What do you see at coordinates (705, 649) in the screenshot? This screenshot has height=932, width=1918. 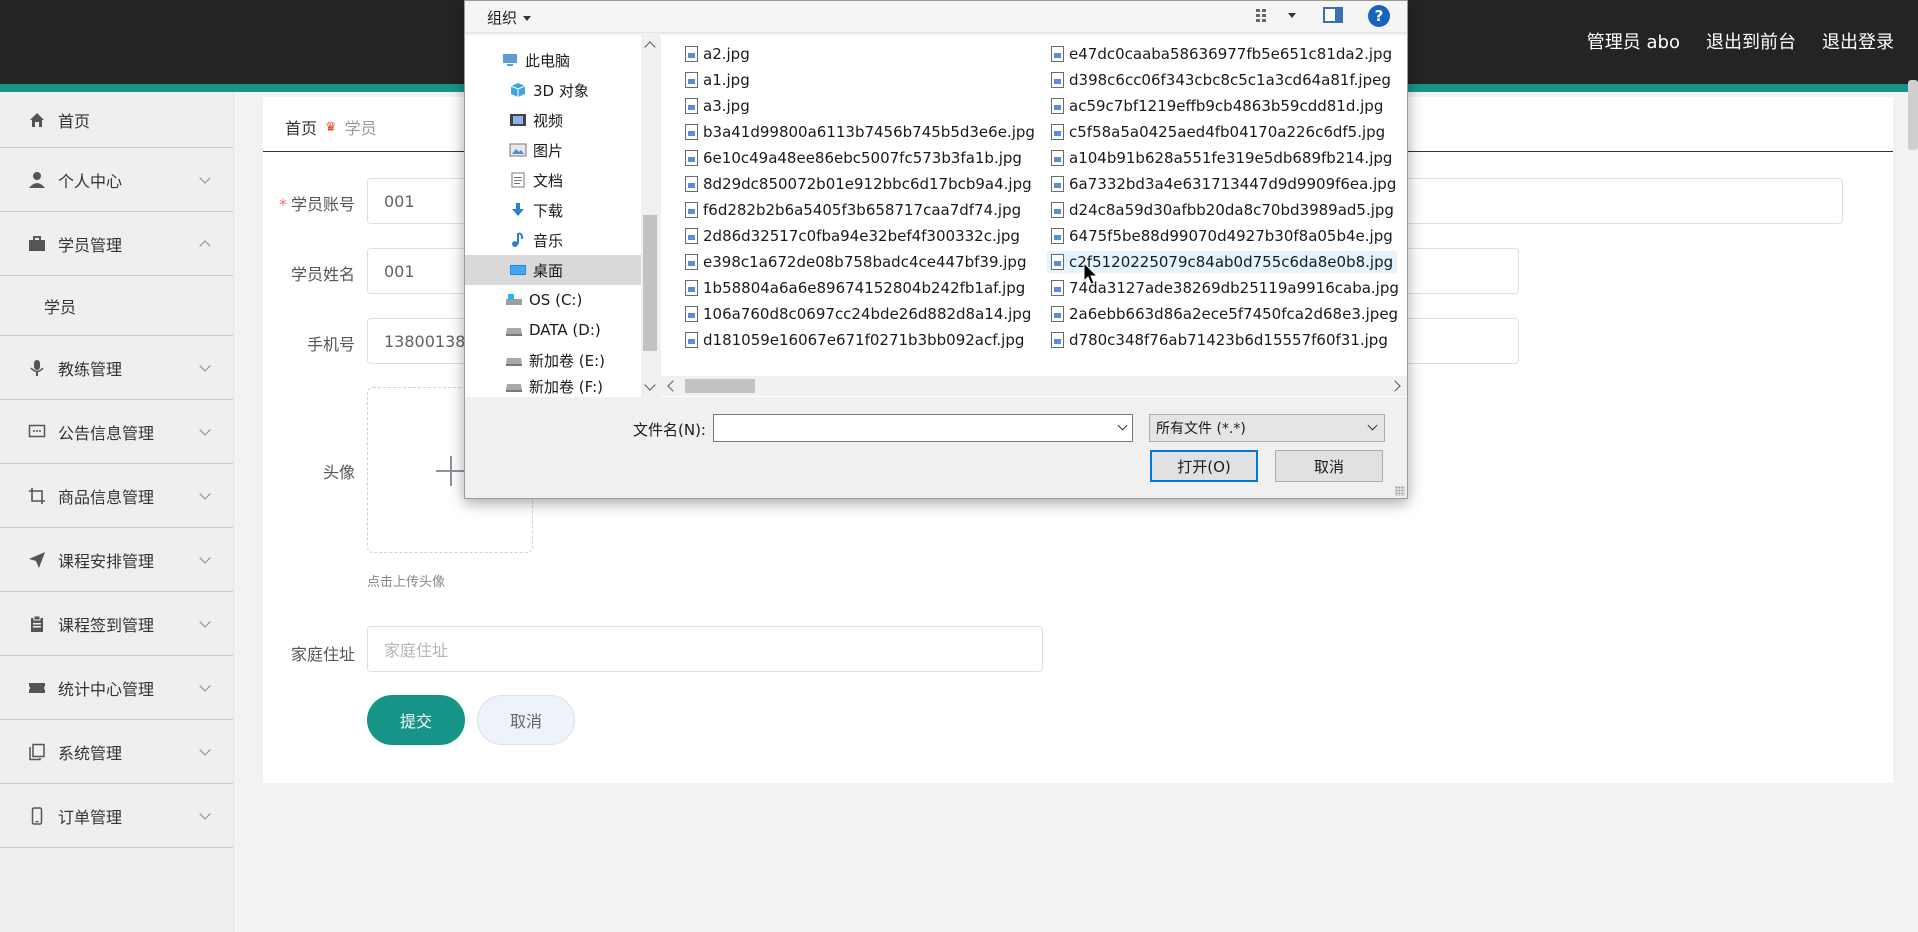 I see `address-input: 家庭住址` at bounding box center [705, 649].